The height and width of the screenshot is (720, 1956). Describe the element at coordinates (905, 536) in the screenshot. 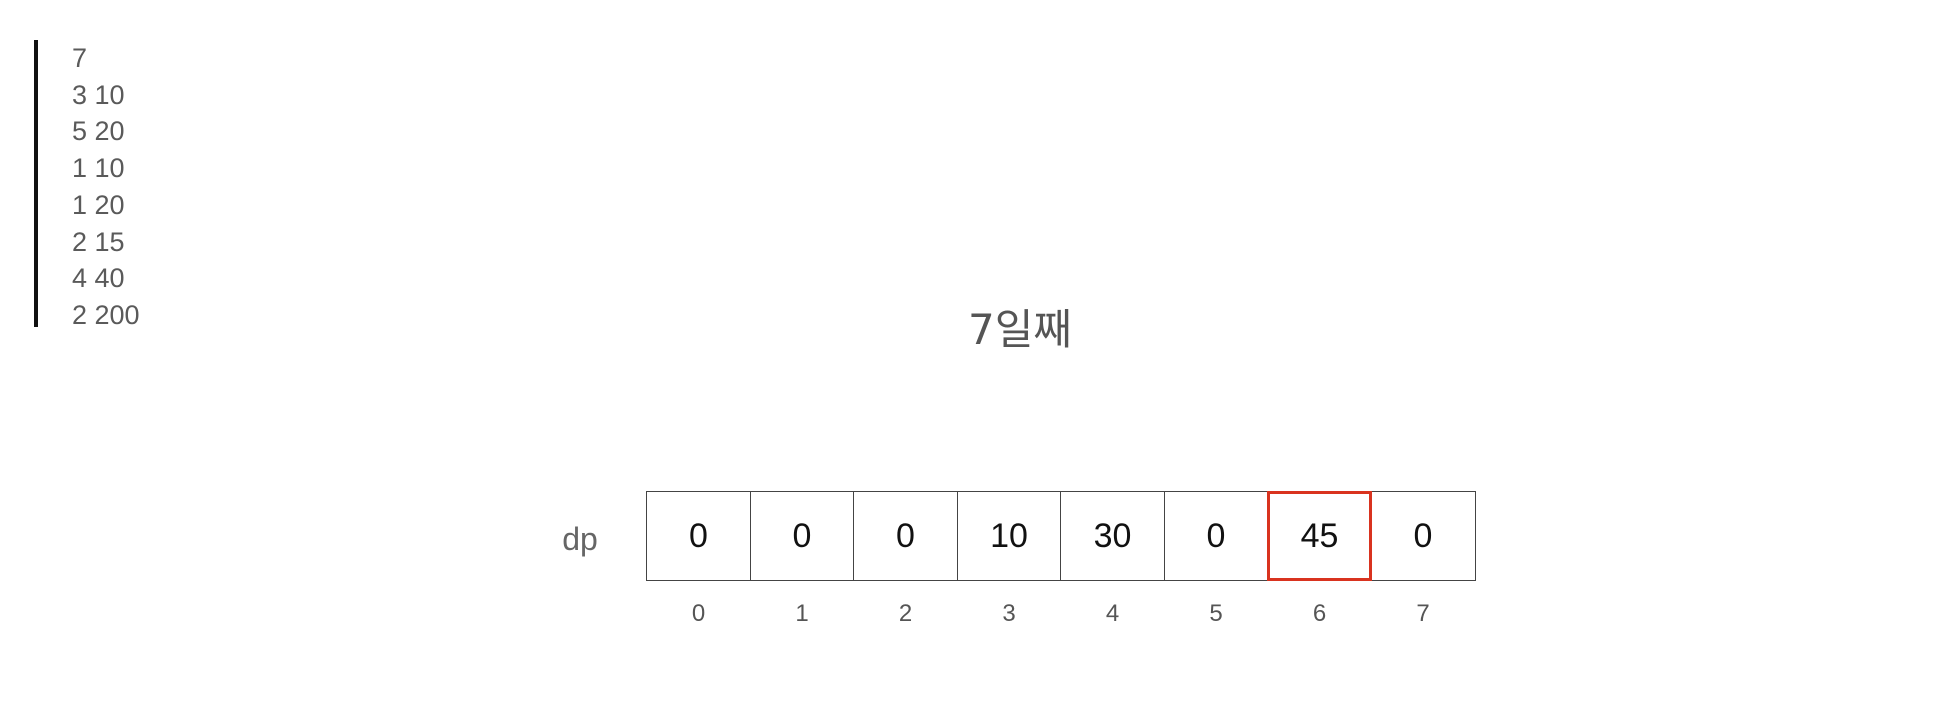

I see `dp-cell-2: 0` at that location.